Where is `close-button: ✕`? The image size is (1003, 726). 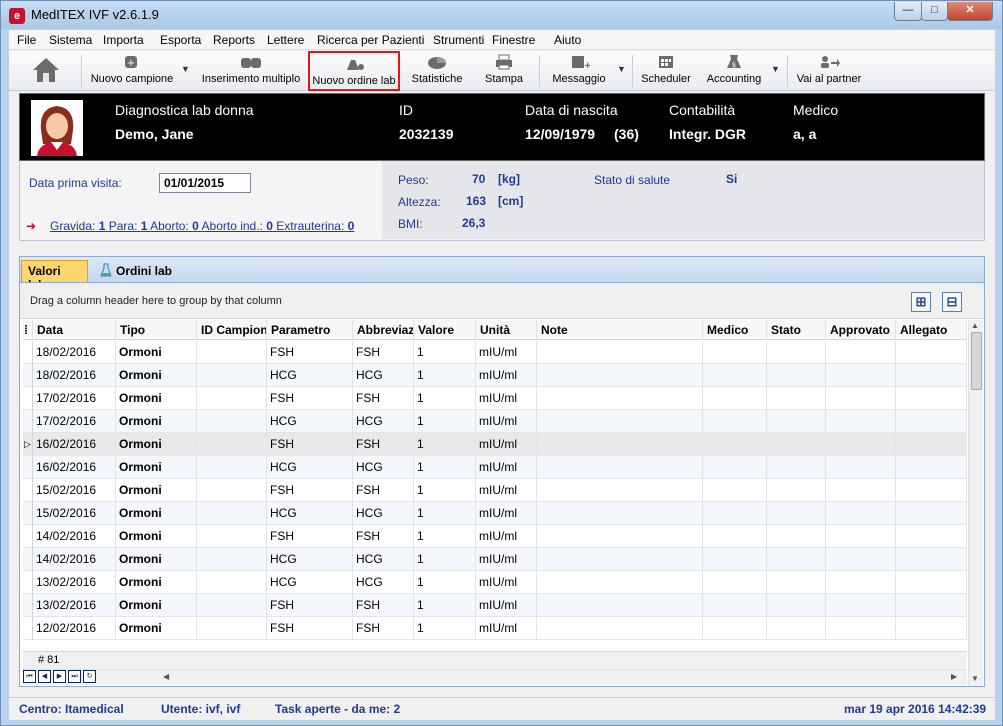
close-button: ✕ is located at coordinates (970, 11).